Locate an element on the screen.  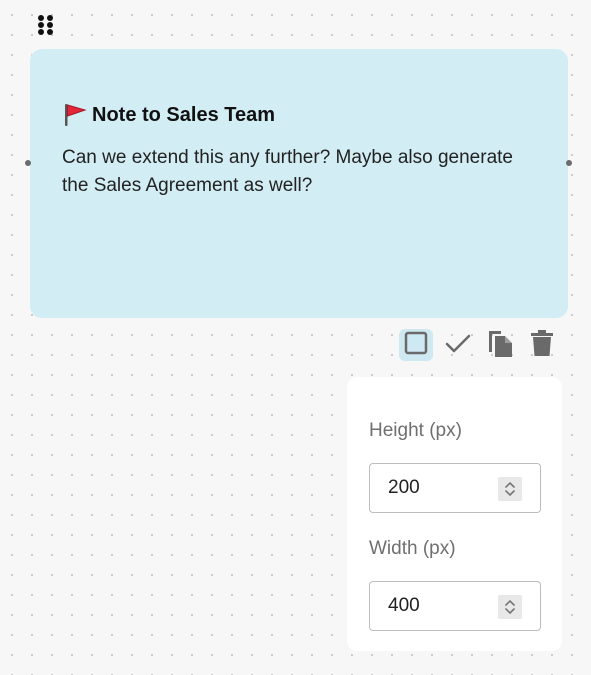
size-settings-panel: Height (px) Width (px) is located at coordinates (454, 514).